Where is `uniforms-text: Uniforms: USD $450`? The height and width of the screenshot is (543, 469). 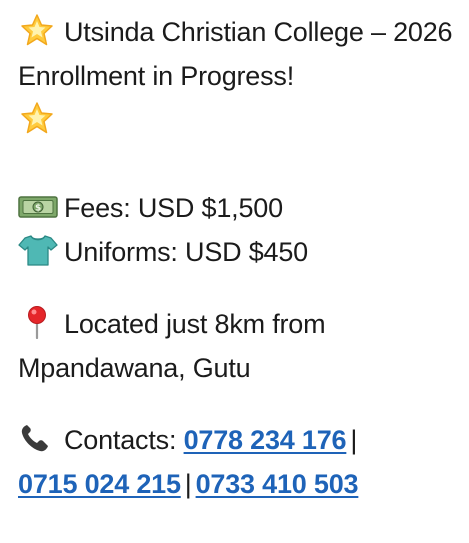 uniforms-text: Uniforms: USD $450 is located at coordinates (186, 252).